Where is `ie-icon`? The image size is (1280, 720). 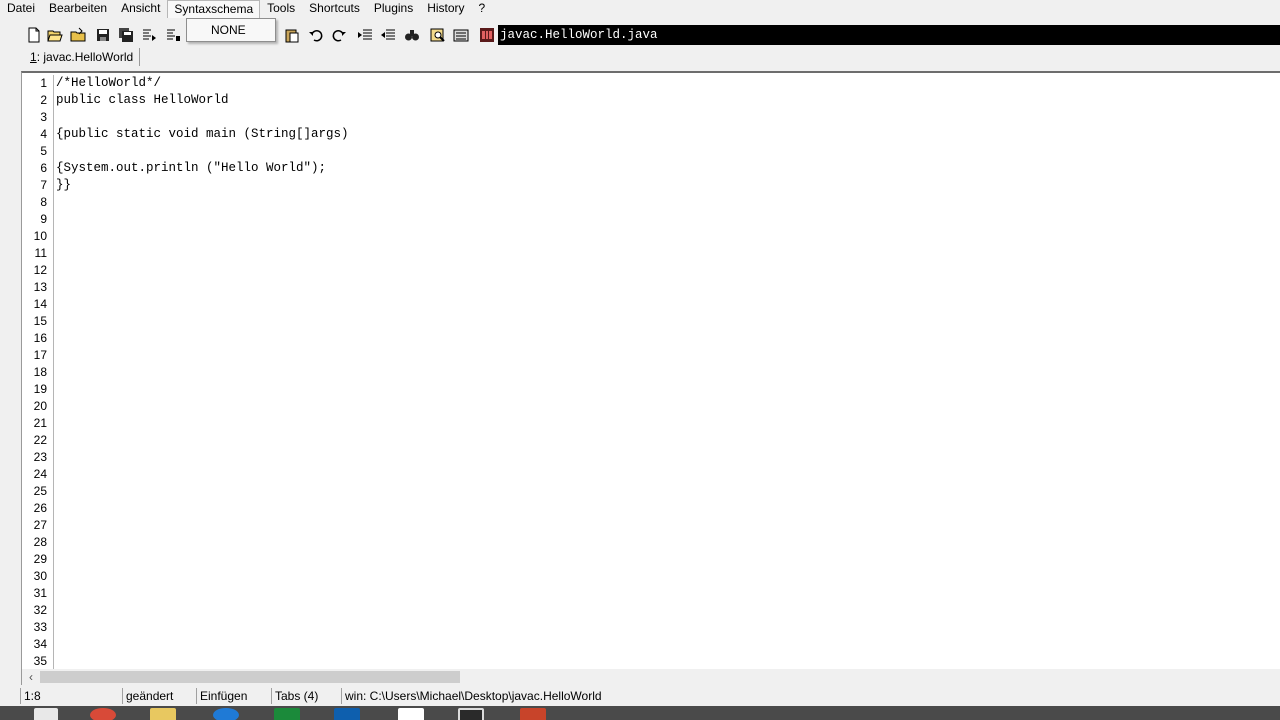
ie-icon is located at coordinates (226, 714).